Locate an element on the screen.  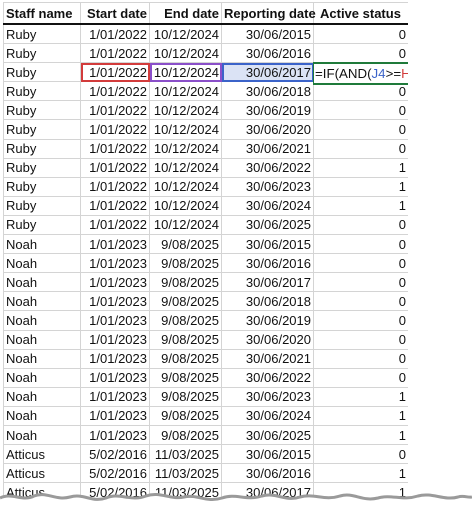
header-staff-name: Staff name is located at coordinates (42, 13).